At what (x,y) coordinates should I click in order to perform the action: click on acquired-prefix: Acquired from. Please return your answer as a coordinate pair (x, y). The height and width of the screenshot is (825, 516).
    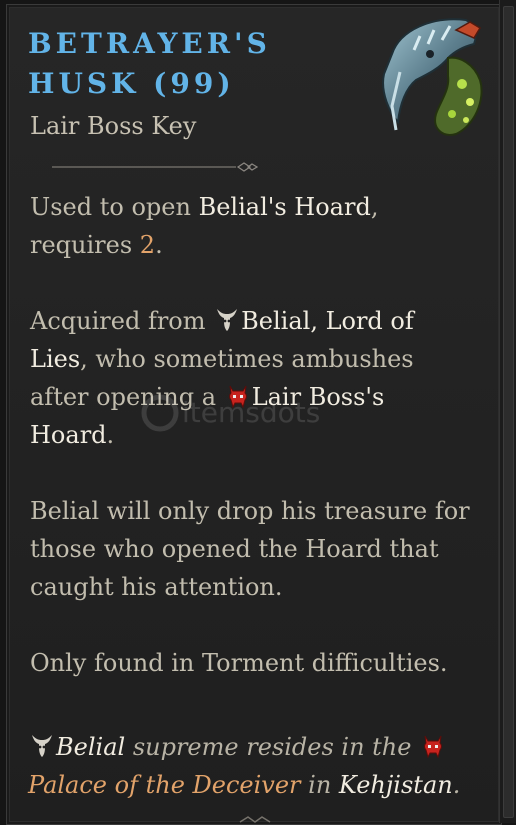
    Looking at the image, I should click on (122, 321).